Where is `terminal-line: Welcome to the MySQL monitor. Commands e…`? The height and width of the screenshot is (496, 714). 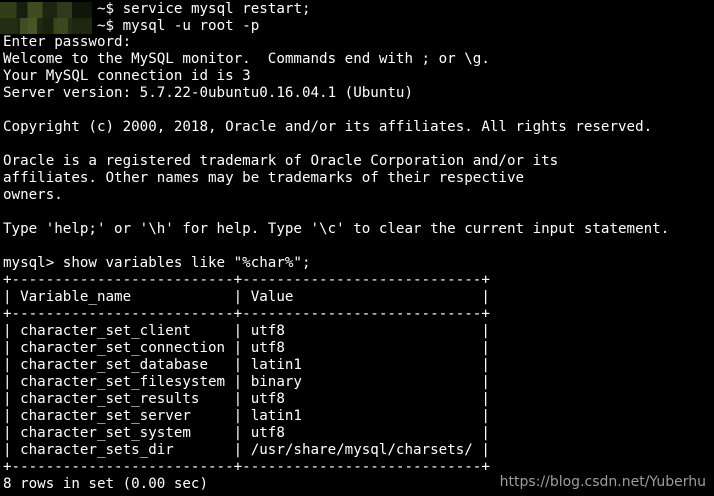
terminal-line: Welcome to the MySQL monitor. Commands e… is located at coordinates (246, 59).